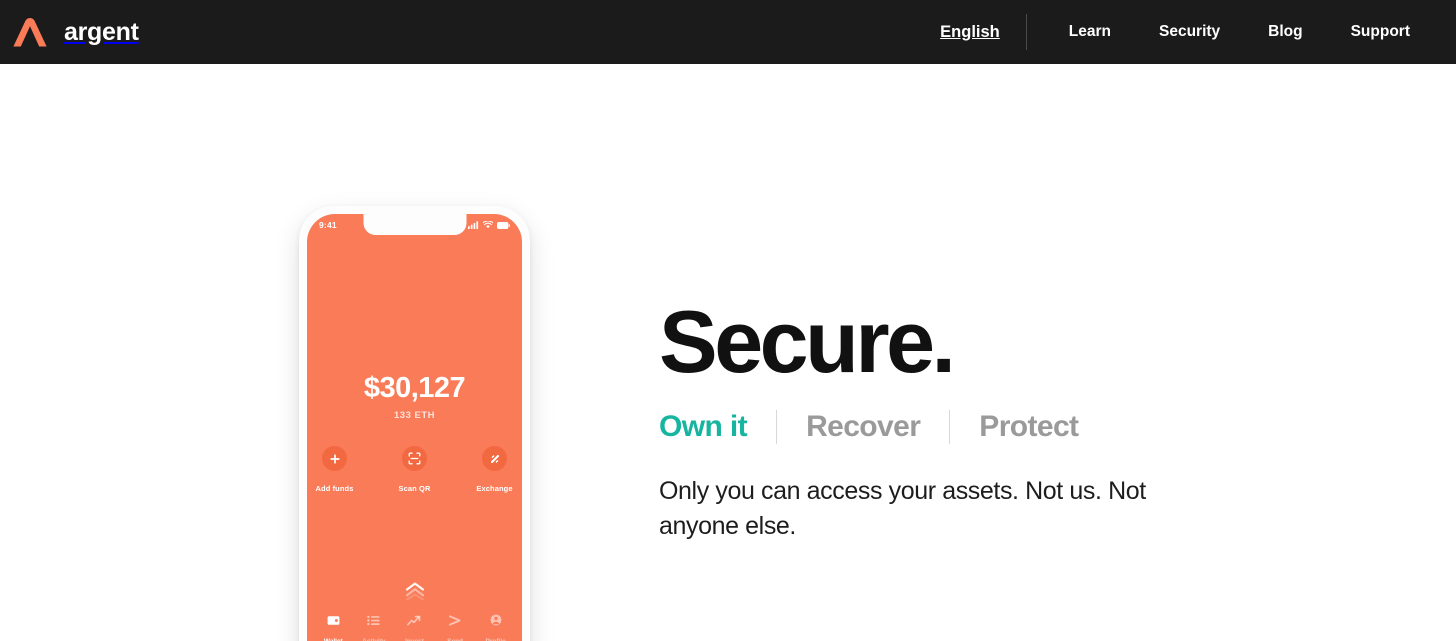 This screenshot has width=1456, height=641. What do you see at coordinates (703, 427) in the screenshot?
I see `tab-own-it: Own it` at bounding box center [703, 427].